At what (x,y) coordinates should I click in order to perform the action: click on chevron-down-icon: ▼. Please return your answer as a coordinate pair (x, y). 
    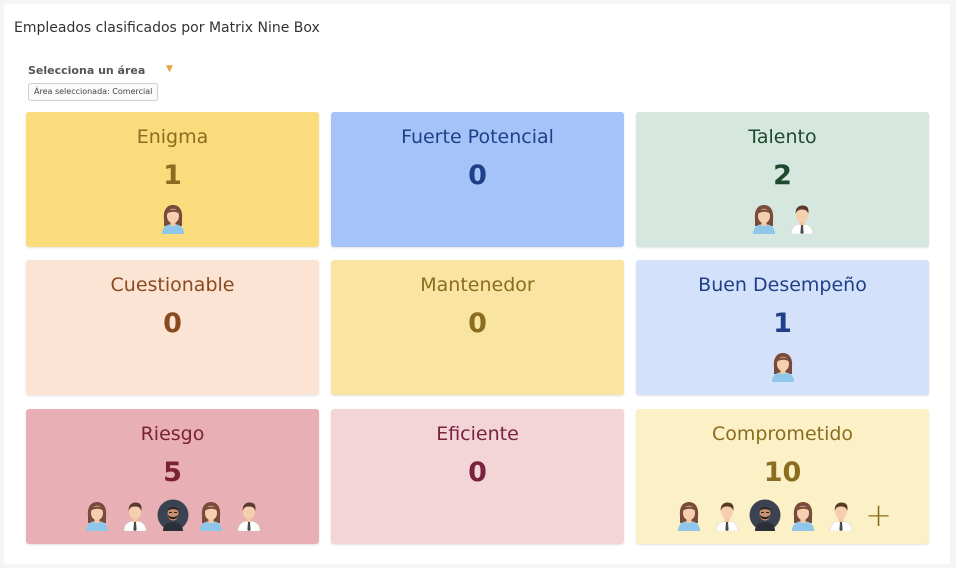
    Looking at the image, I should click on (169, 69).